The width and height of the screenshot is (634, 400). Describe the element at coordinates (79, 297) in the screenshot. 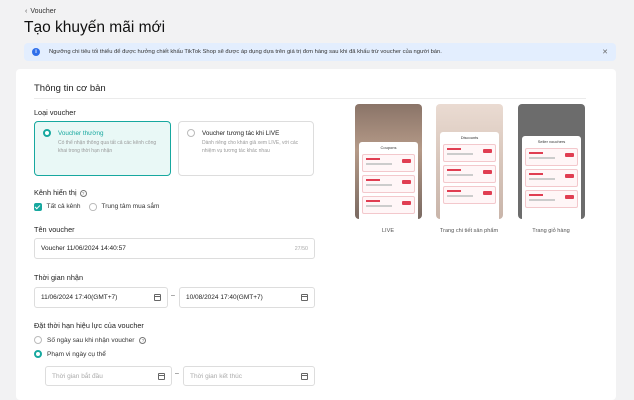

I see `claim-start-value: 11/06/2024 17:40(GMT+7)` at that location.